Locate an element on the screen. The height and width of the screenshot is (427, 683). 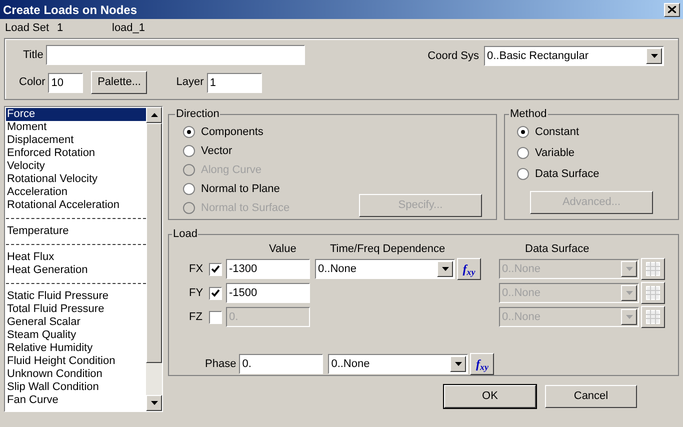
list-item: Fan Curve is located at coordinates (76, 400).